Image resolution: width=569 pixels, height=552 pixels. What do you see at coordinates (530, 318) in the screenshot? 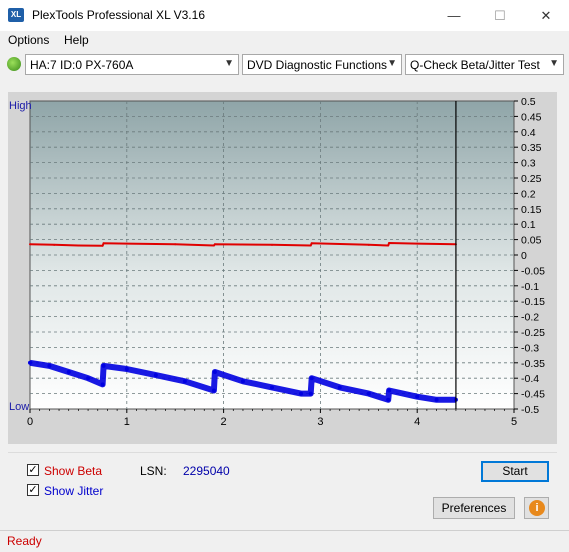
I see `y-tick-label: -0.2` at bounding box center [530, 318].